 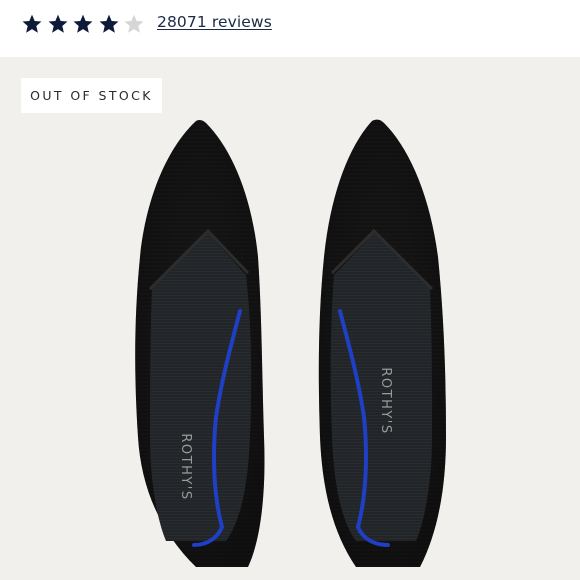 What do you see at coordinates (91, 95) in the screenshot?
I see `out-of-stock-badge: OUT OF STOCK` at bounding box center [91, 95].